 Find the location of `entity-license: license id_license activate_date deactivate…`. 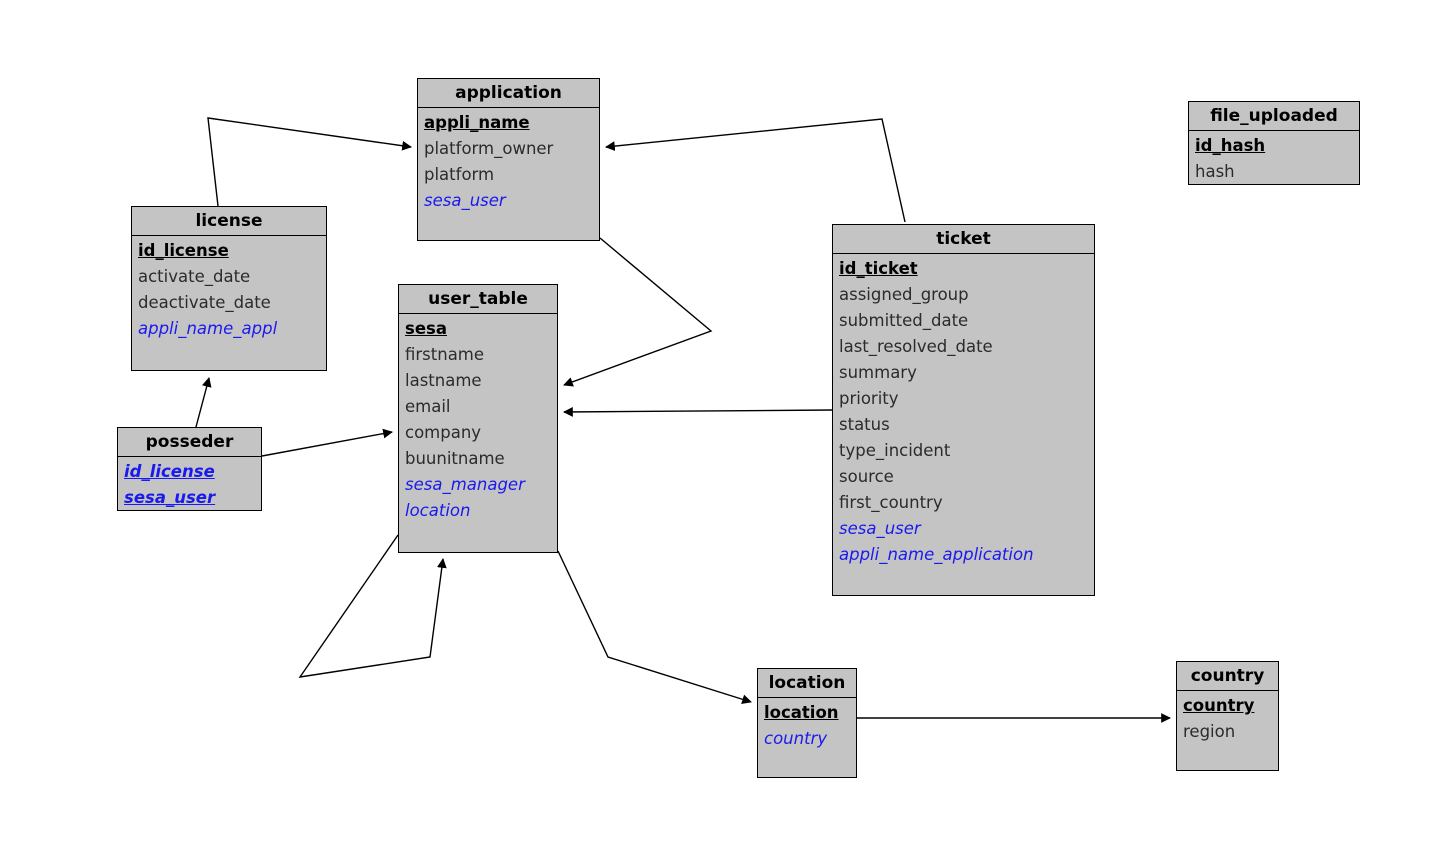

entity-license: license id_license activate_date deactivate… is located at coordinates (229, 288).